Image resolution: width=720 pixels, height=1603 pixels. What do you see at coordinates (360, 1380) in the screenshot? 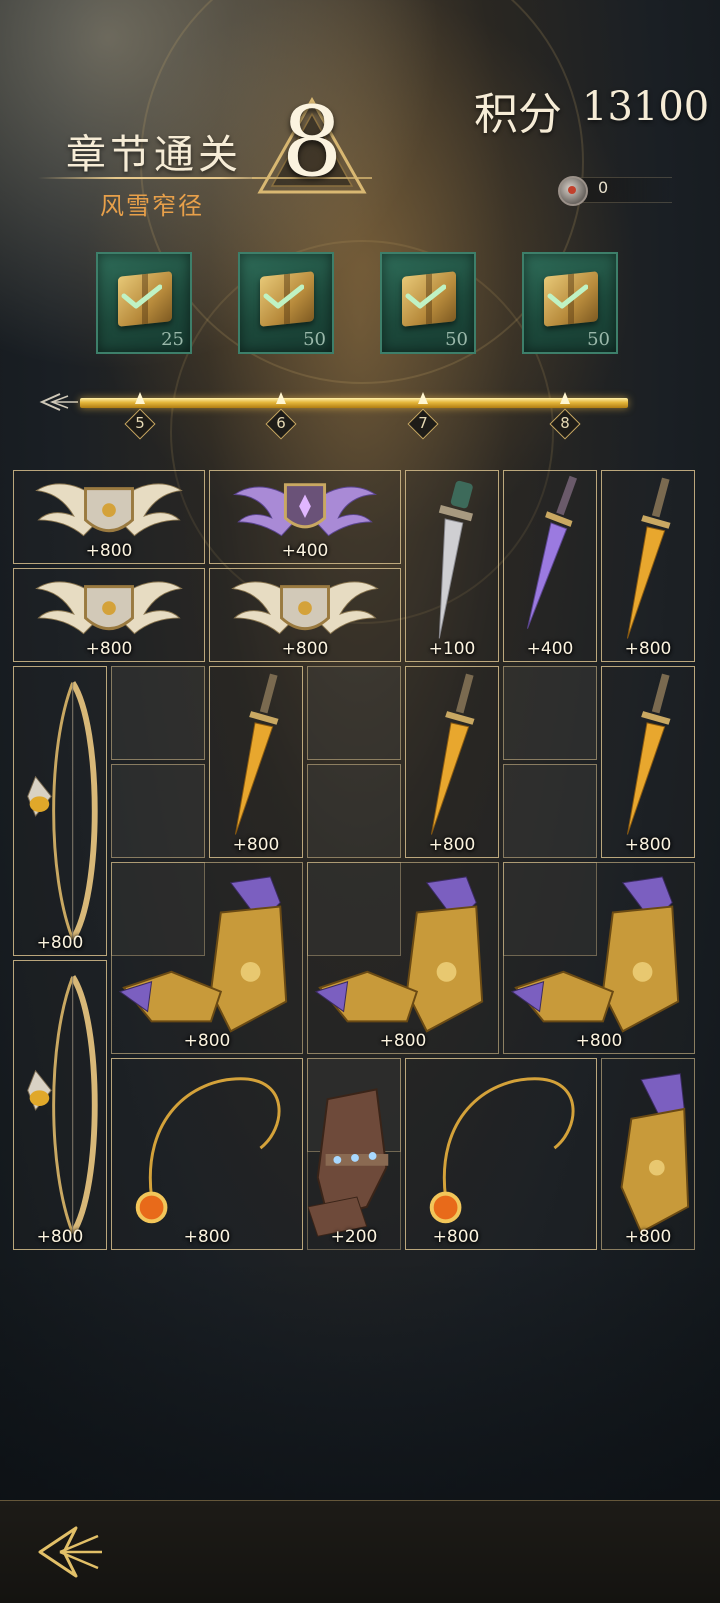
I see `background-shadow` at bounding box center [360, 1380].